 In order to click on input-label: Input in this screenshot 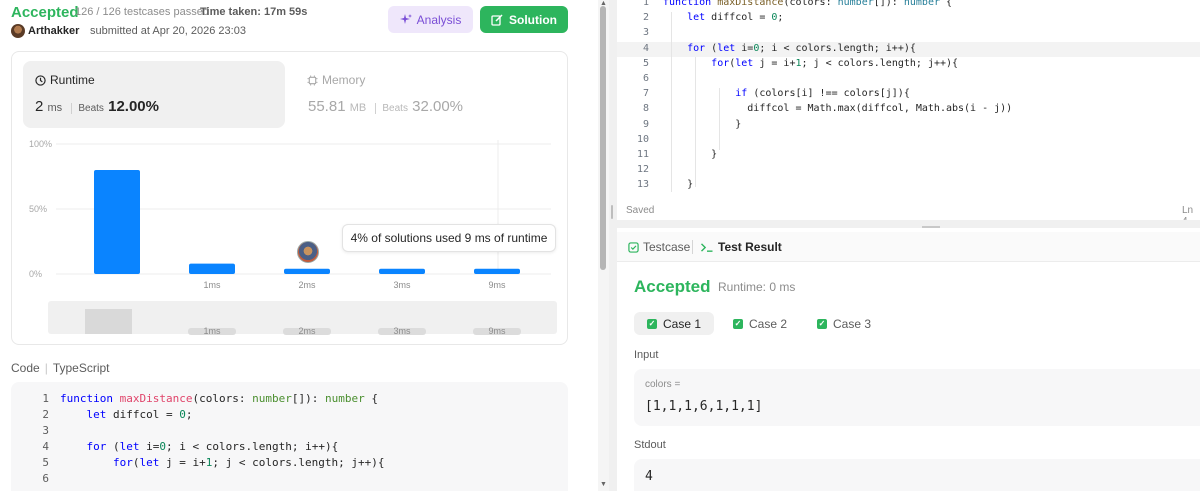, I will do `click(646, 355)`.